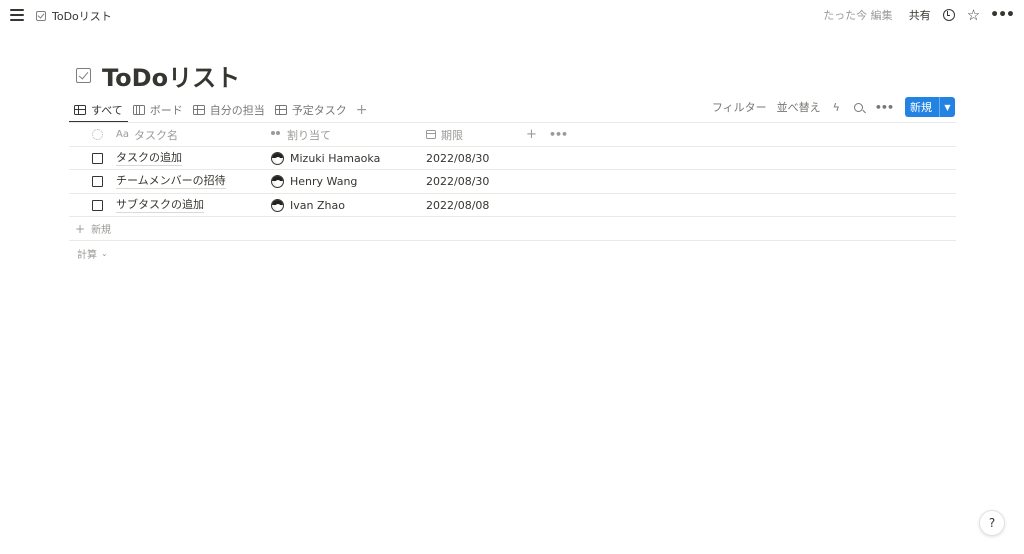 Image resolution: width=1024 pixels, height=554 pixels. What do you see at coordinates (149, 158) in the screenshot?
I see `task-name: タスクの追加` at bounding box center [149, 158].